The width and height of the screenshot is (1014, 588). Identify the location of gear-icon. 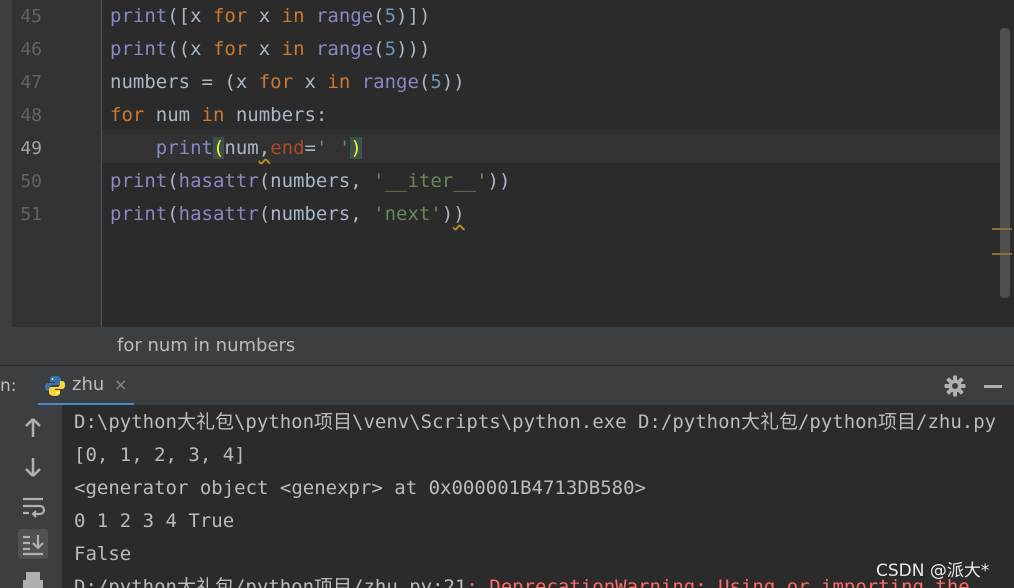
(955, 386).